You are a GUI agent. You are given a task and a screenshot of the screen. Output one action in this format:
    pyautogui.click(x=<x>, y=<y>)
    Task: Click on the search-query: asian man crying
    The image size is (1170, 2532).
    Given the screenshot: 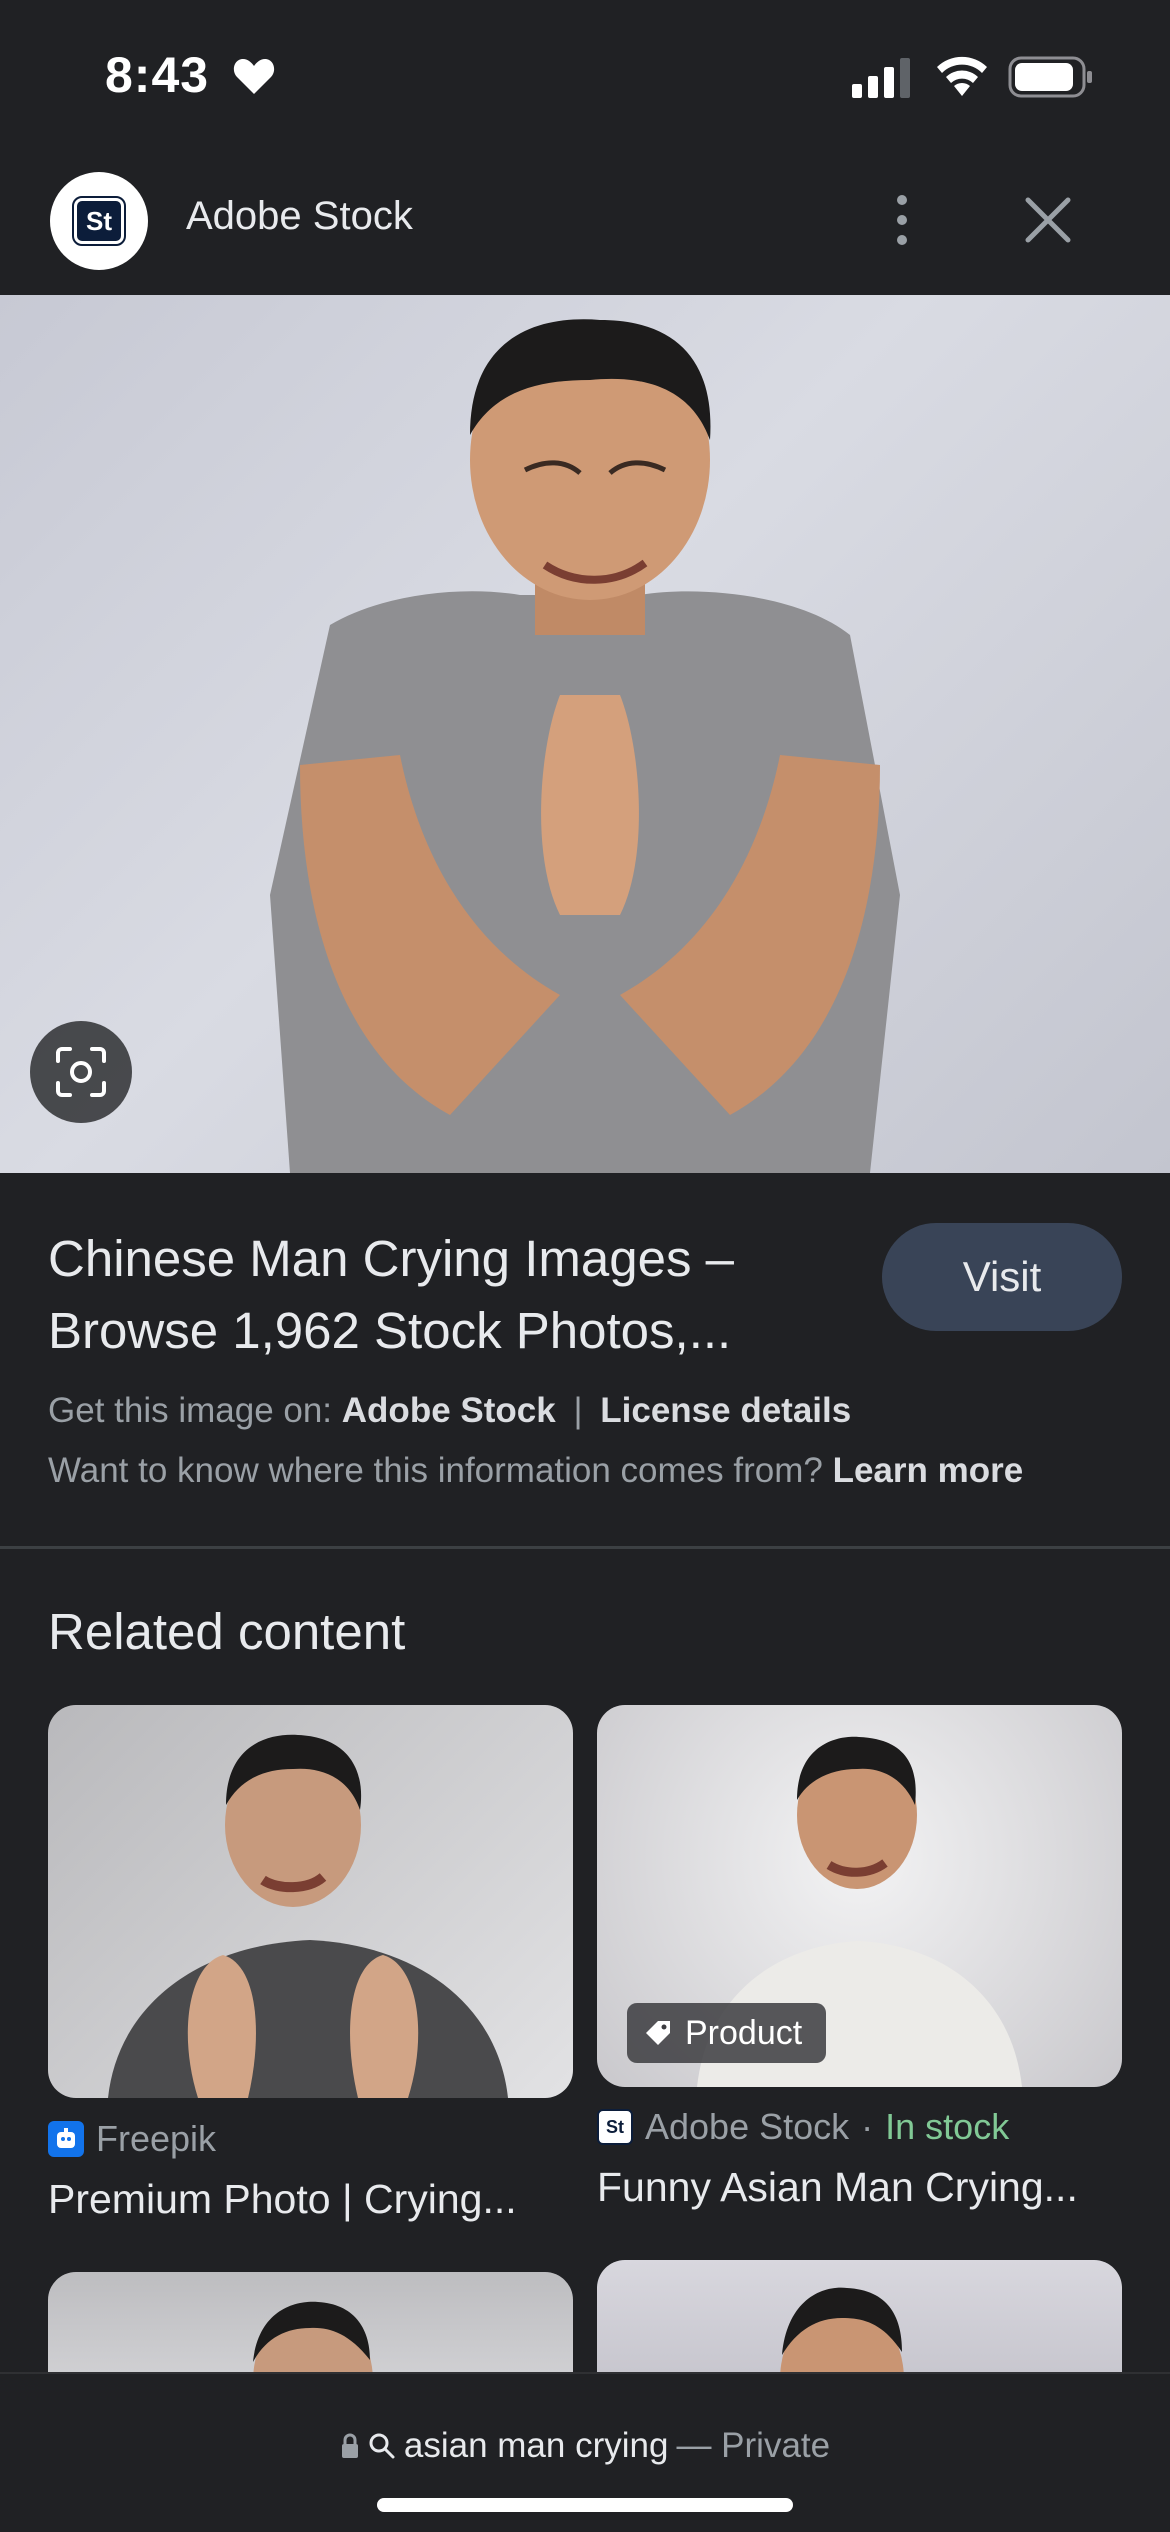 What is the action you would take?
    pyautogui.click(x=536, y=2445)
    